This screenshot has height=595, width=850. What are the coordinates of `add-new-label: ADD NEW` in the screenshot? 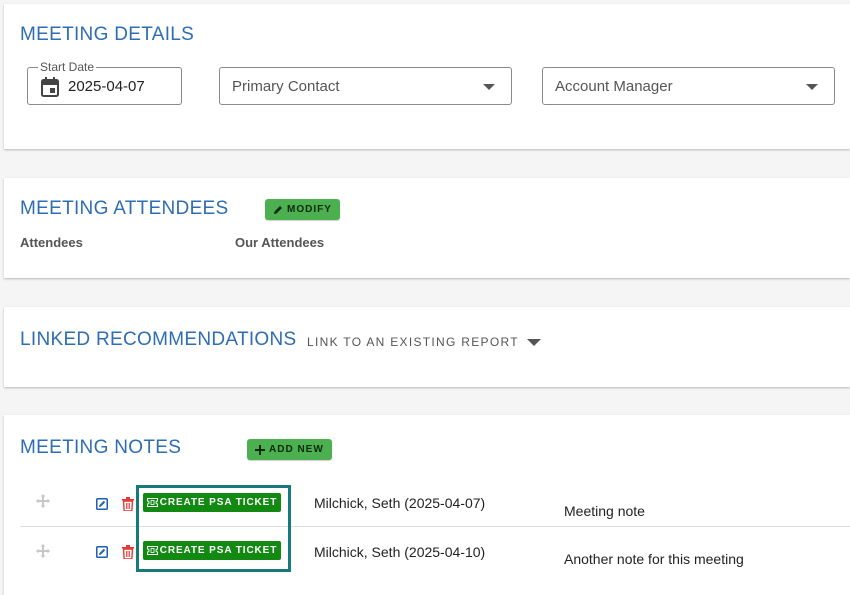 It's located at (296, 449).